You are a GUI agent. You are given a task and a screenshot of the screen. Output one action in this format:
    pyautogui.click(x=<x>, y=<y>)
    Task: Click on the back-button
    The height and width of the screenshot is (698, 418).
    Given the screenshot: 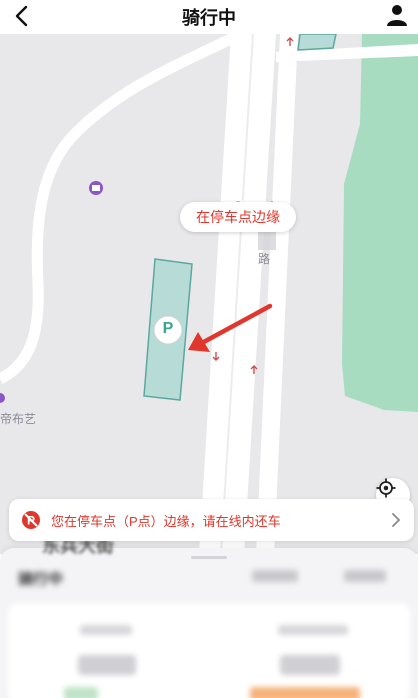 What is the action you would take?
    pyautogui.click(x=22, y=16)
    